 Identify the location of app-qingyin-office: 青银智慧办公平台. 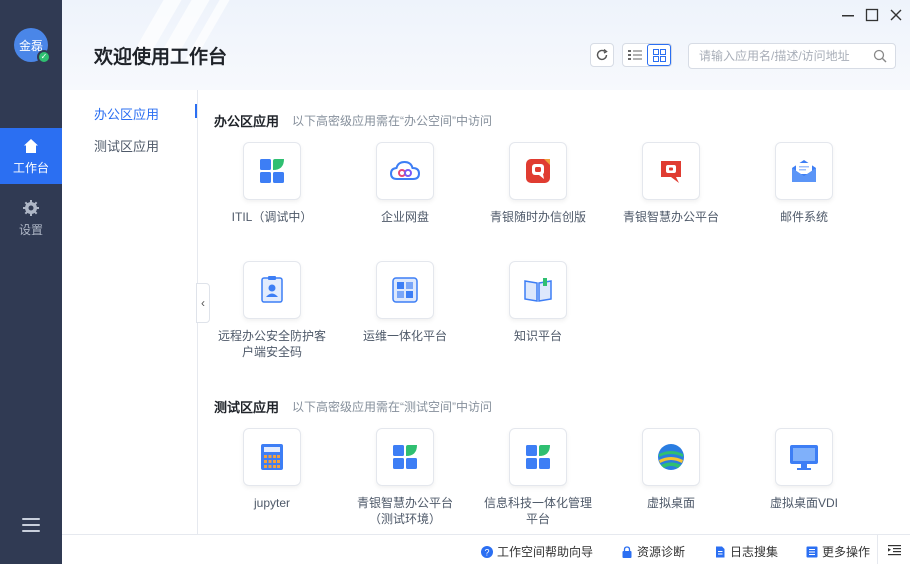
(671, 183).